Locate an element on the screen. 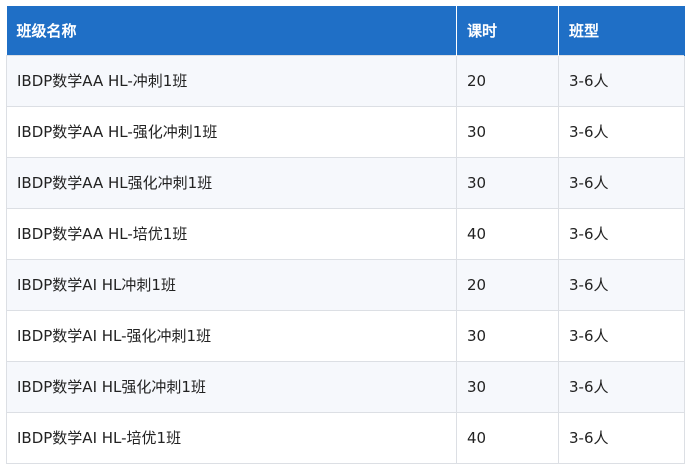  table-header: 班级名称 课时 班型 is located at coordinates (345, 30).